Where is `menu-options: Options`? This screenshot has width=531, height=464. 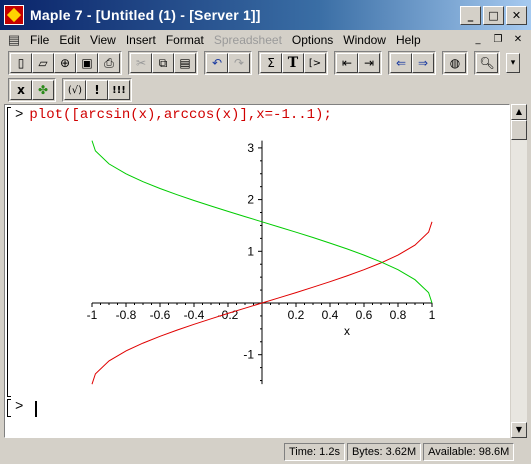
menu-options: Options is located at coordinates (312, 40).